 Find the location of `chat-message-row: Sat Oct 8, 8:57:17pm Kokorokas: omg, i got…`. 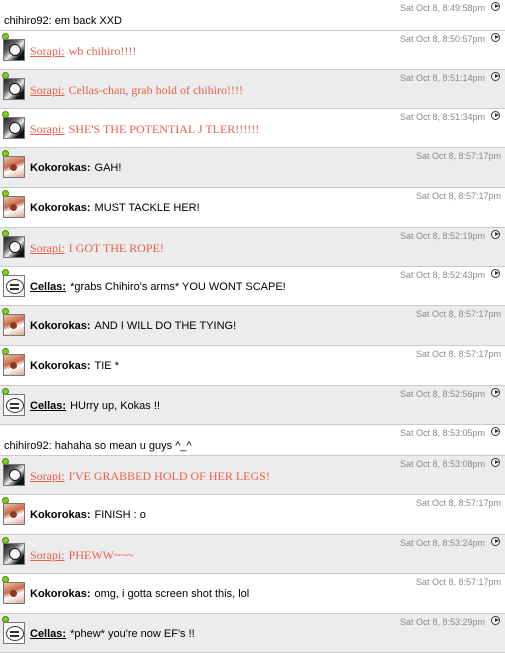

chat-message-row: Sat Oct 8, 8:57:17pm Kokorokas: omg, i got… is located at coordinates (252, 594).